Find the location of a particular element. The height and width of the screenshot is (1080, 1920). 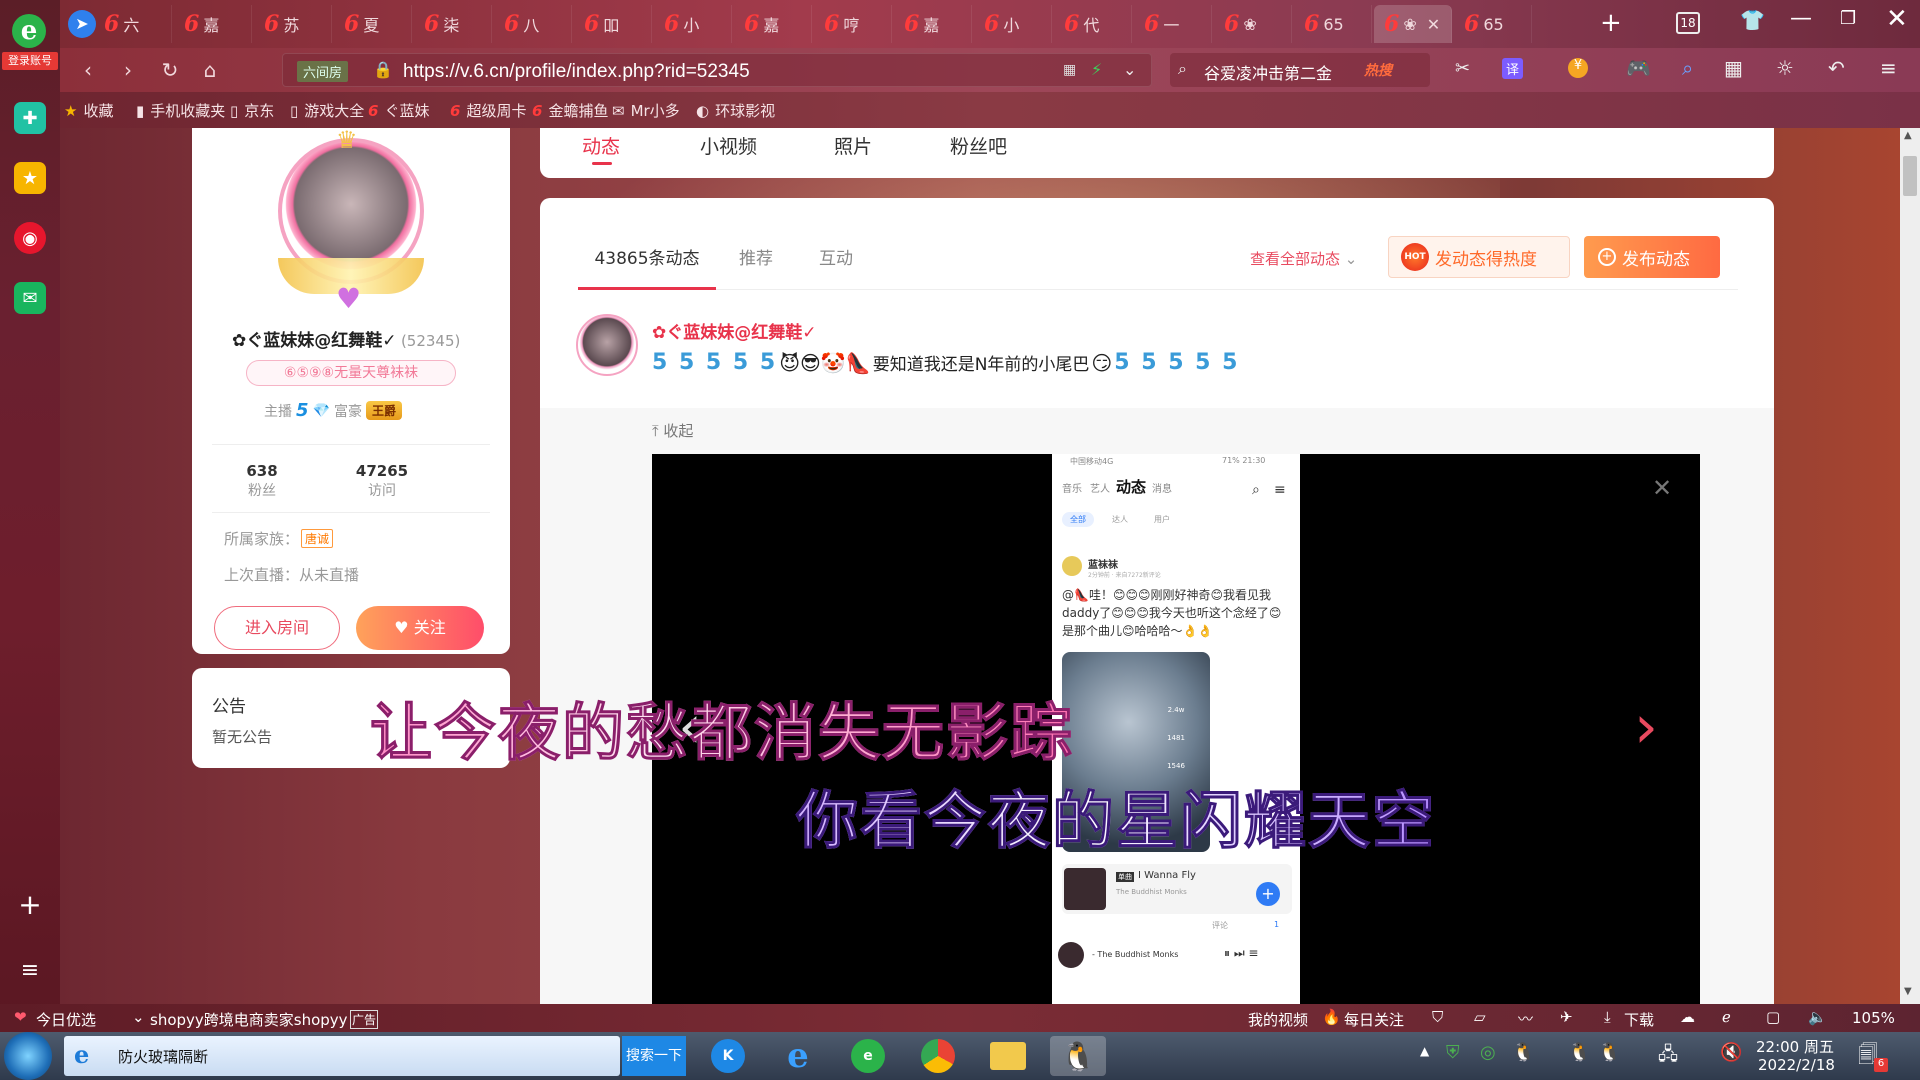

bookmark-item: 6 金蟾捕鱼 is located at coordinates (570, 110).